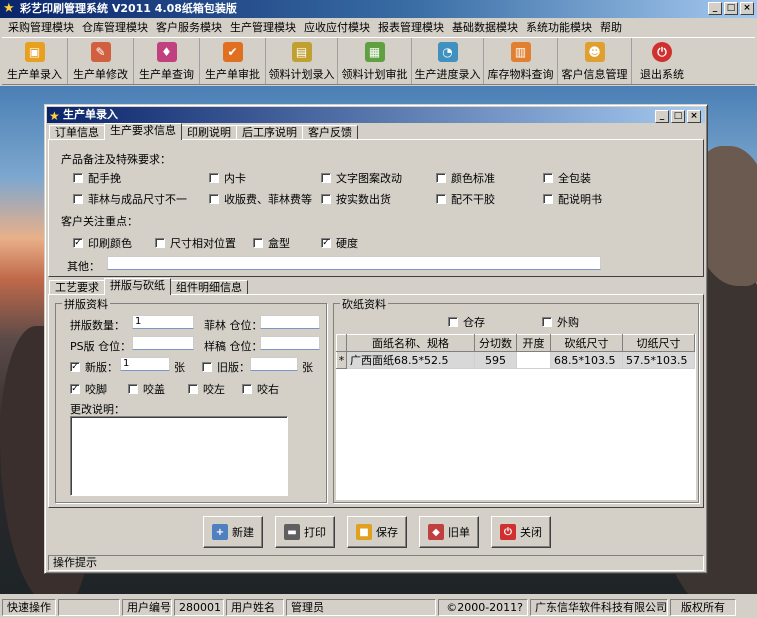 This screenshot has height=618, width=757. I want to click on checkbox-manual: 配说明书, so click(572, 199).